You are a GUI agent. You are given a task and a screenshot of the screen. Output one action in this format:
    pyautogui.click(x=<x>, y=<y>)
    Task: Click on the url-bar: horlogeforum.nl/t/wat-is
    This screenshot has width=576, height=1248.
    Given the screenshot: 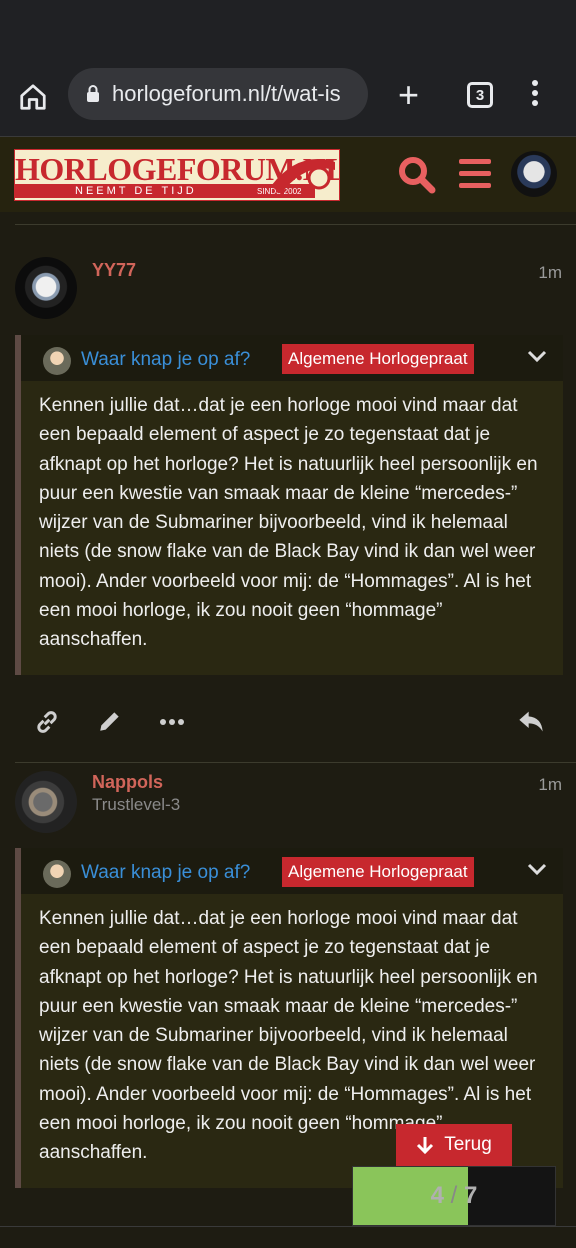 What is the action you would take?
    pyautogui.click(x=218, y=94)
    